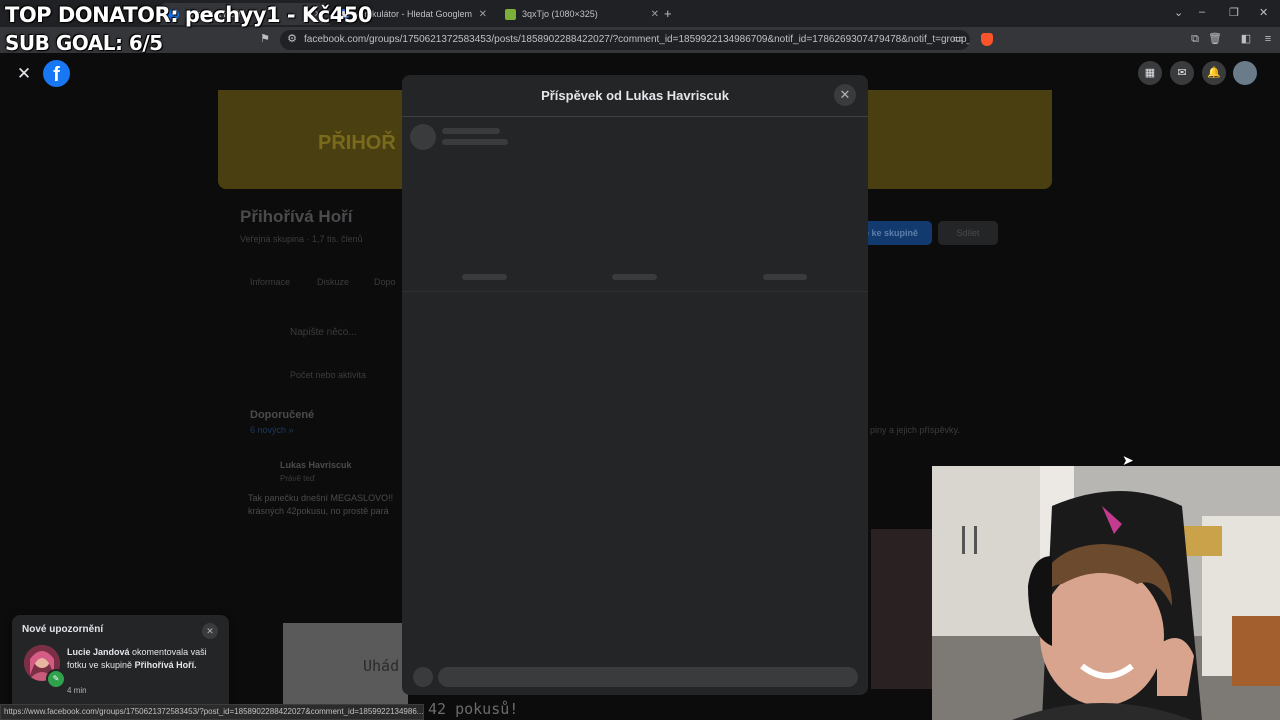  What do you see at coordinates (24, 74) in the screenshot?
I see `close-viewer-icon: ✕` at bounding box center [24, 74].